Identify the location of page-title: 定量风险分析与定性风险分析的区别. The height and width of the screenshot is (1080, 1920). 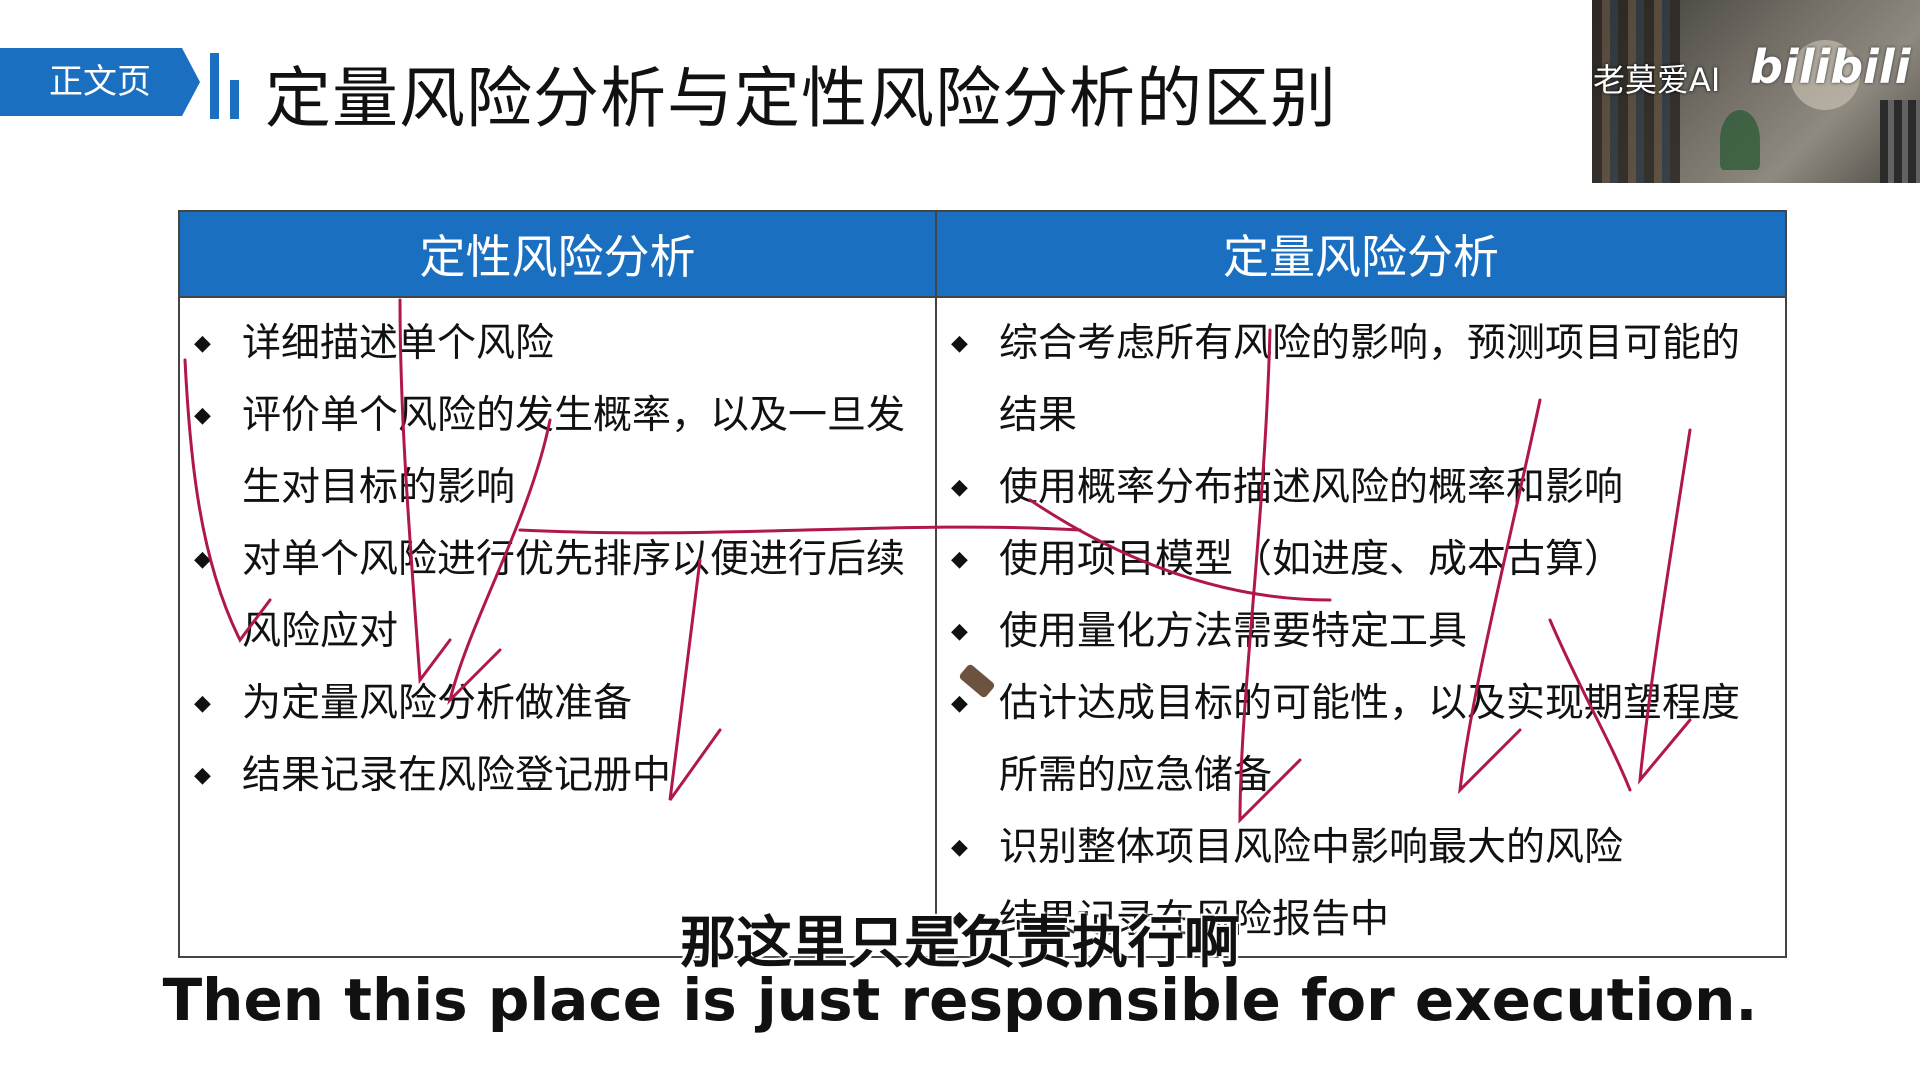
(801, 98).